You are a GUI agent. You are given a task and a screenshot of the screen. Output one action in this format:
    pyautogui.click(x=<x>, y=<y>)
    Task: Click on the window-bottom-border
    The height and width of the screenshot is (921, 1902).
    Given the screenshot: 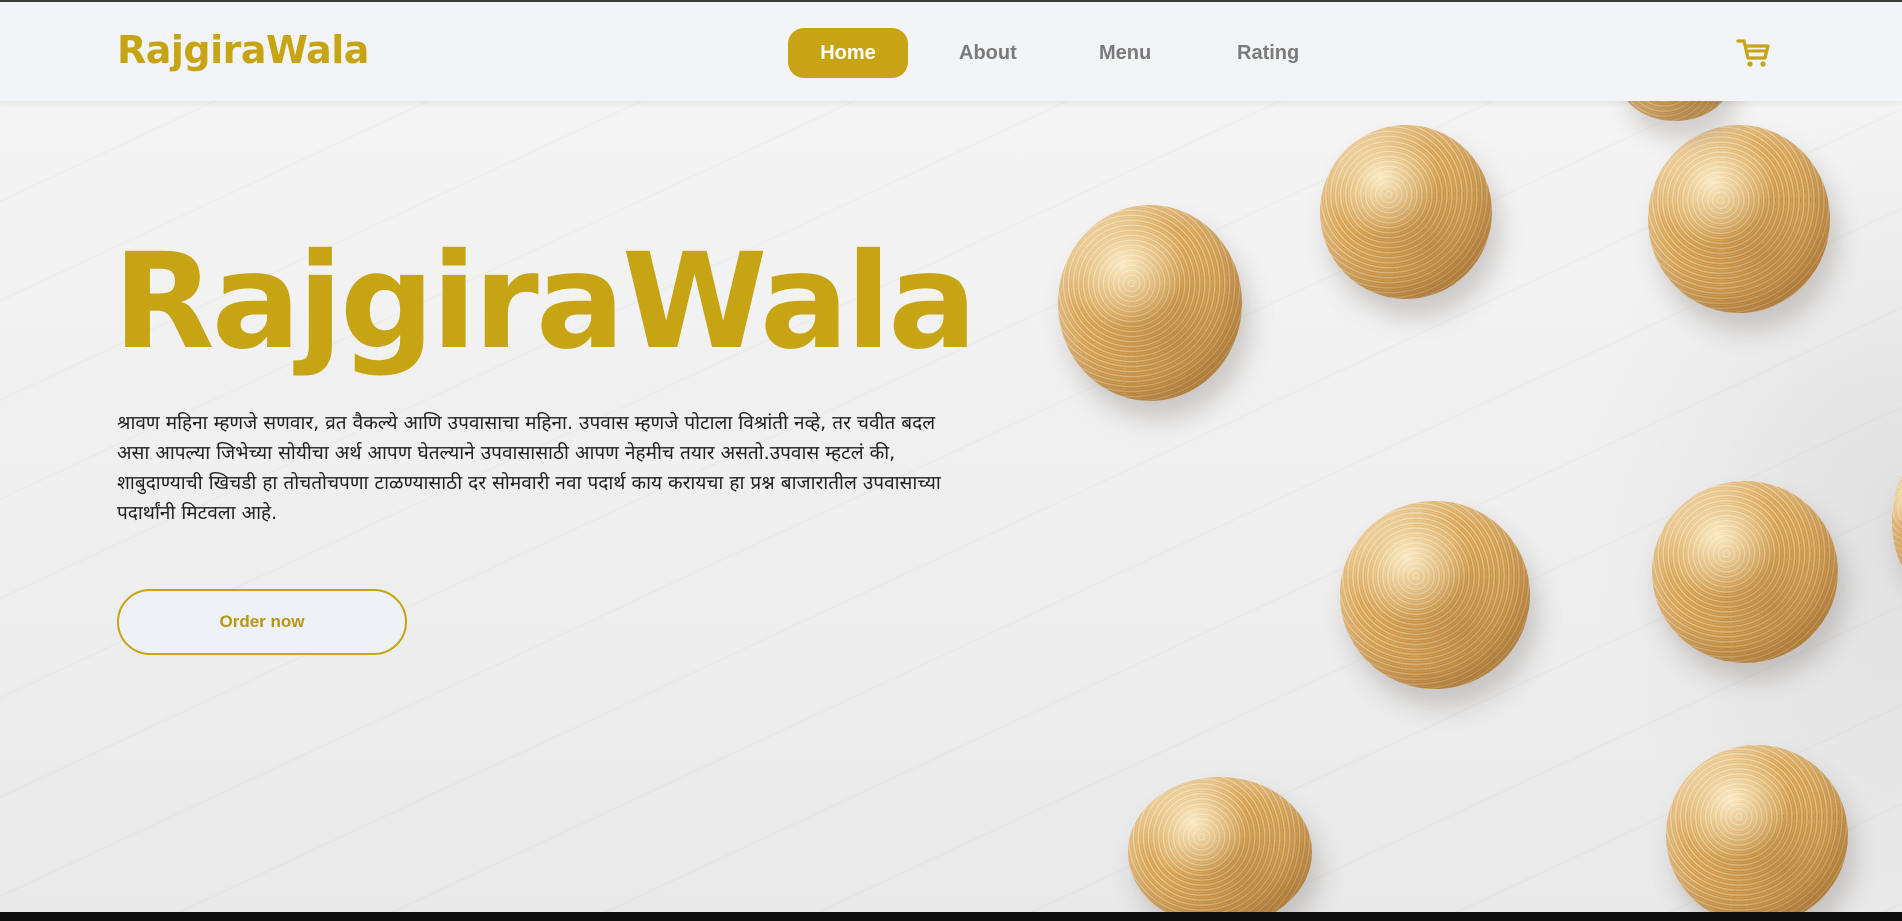 What is the action you would take?
    pyautogui.click(x=951, y=916)
    